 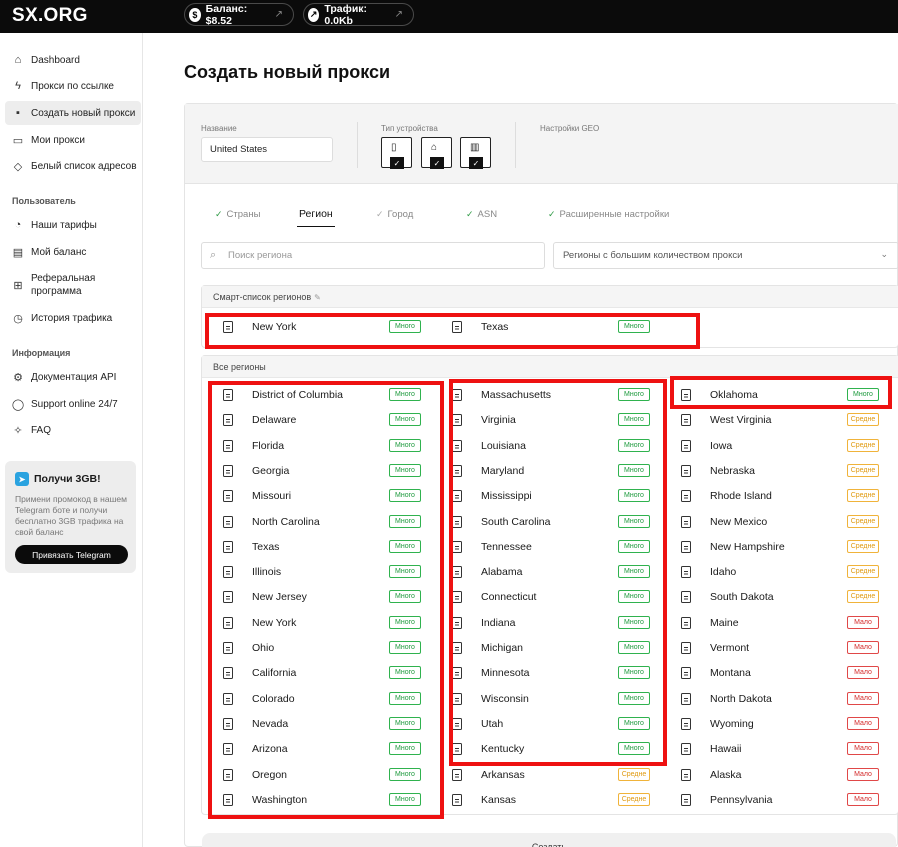 What do you see at coordinates (546, 523) in the screenshot?
I see `region-item: South Carolina Много` at bounding box center [546, 523].